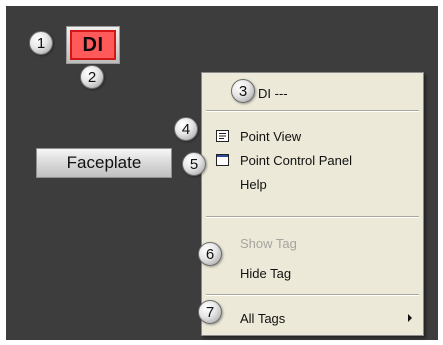 The height and width of the screenshot is (345, 443). I want to click on menu-item-help: Help, so click(312, 184).